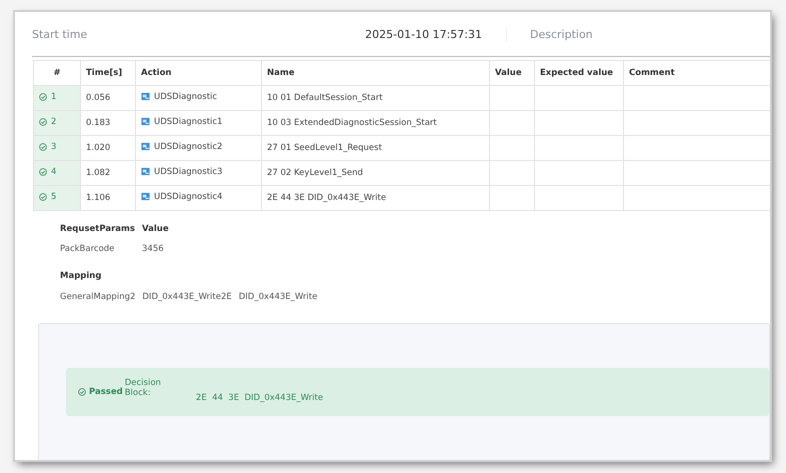  What do you see at coordinates (81, 277) in the screenshot?
I see `section-title: Mapping` at bounding box center [81, 277].